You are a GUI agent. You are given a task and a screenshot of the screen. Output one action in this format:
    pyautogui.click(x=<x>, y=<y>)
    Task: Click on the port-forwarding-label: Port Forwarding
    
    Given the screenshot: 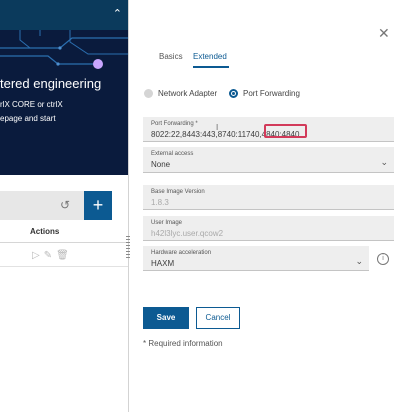 What is the action you would take?
    pyautogui.click(x=271, y=93)
    